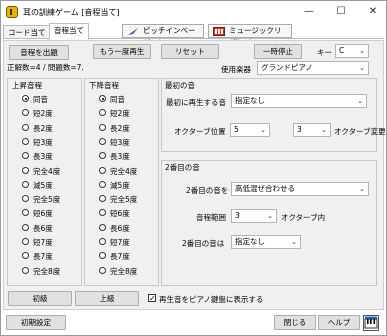  What do you see at coordinates (312, 130) in the screenshot?
I see `octave-change-select: 3 ⌄` at bounding box center [312, 130].